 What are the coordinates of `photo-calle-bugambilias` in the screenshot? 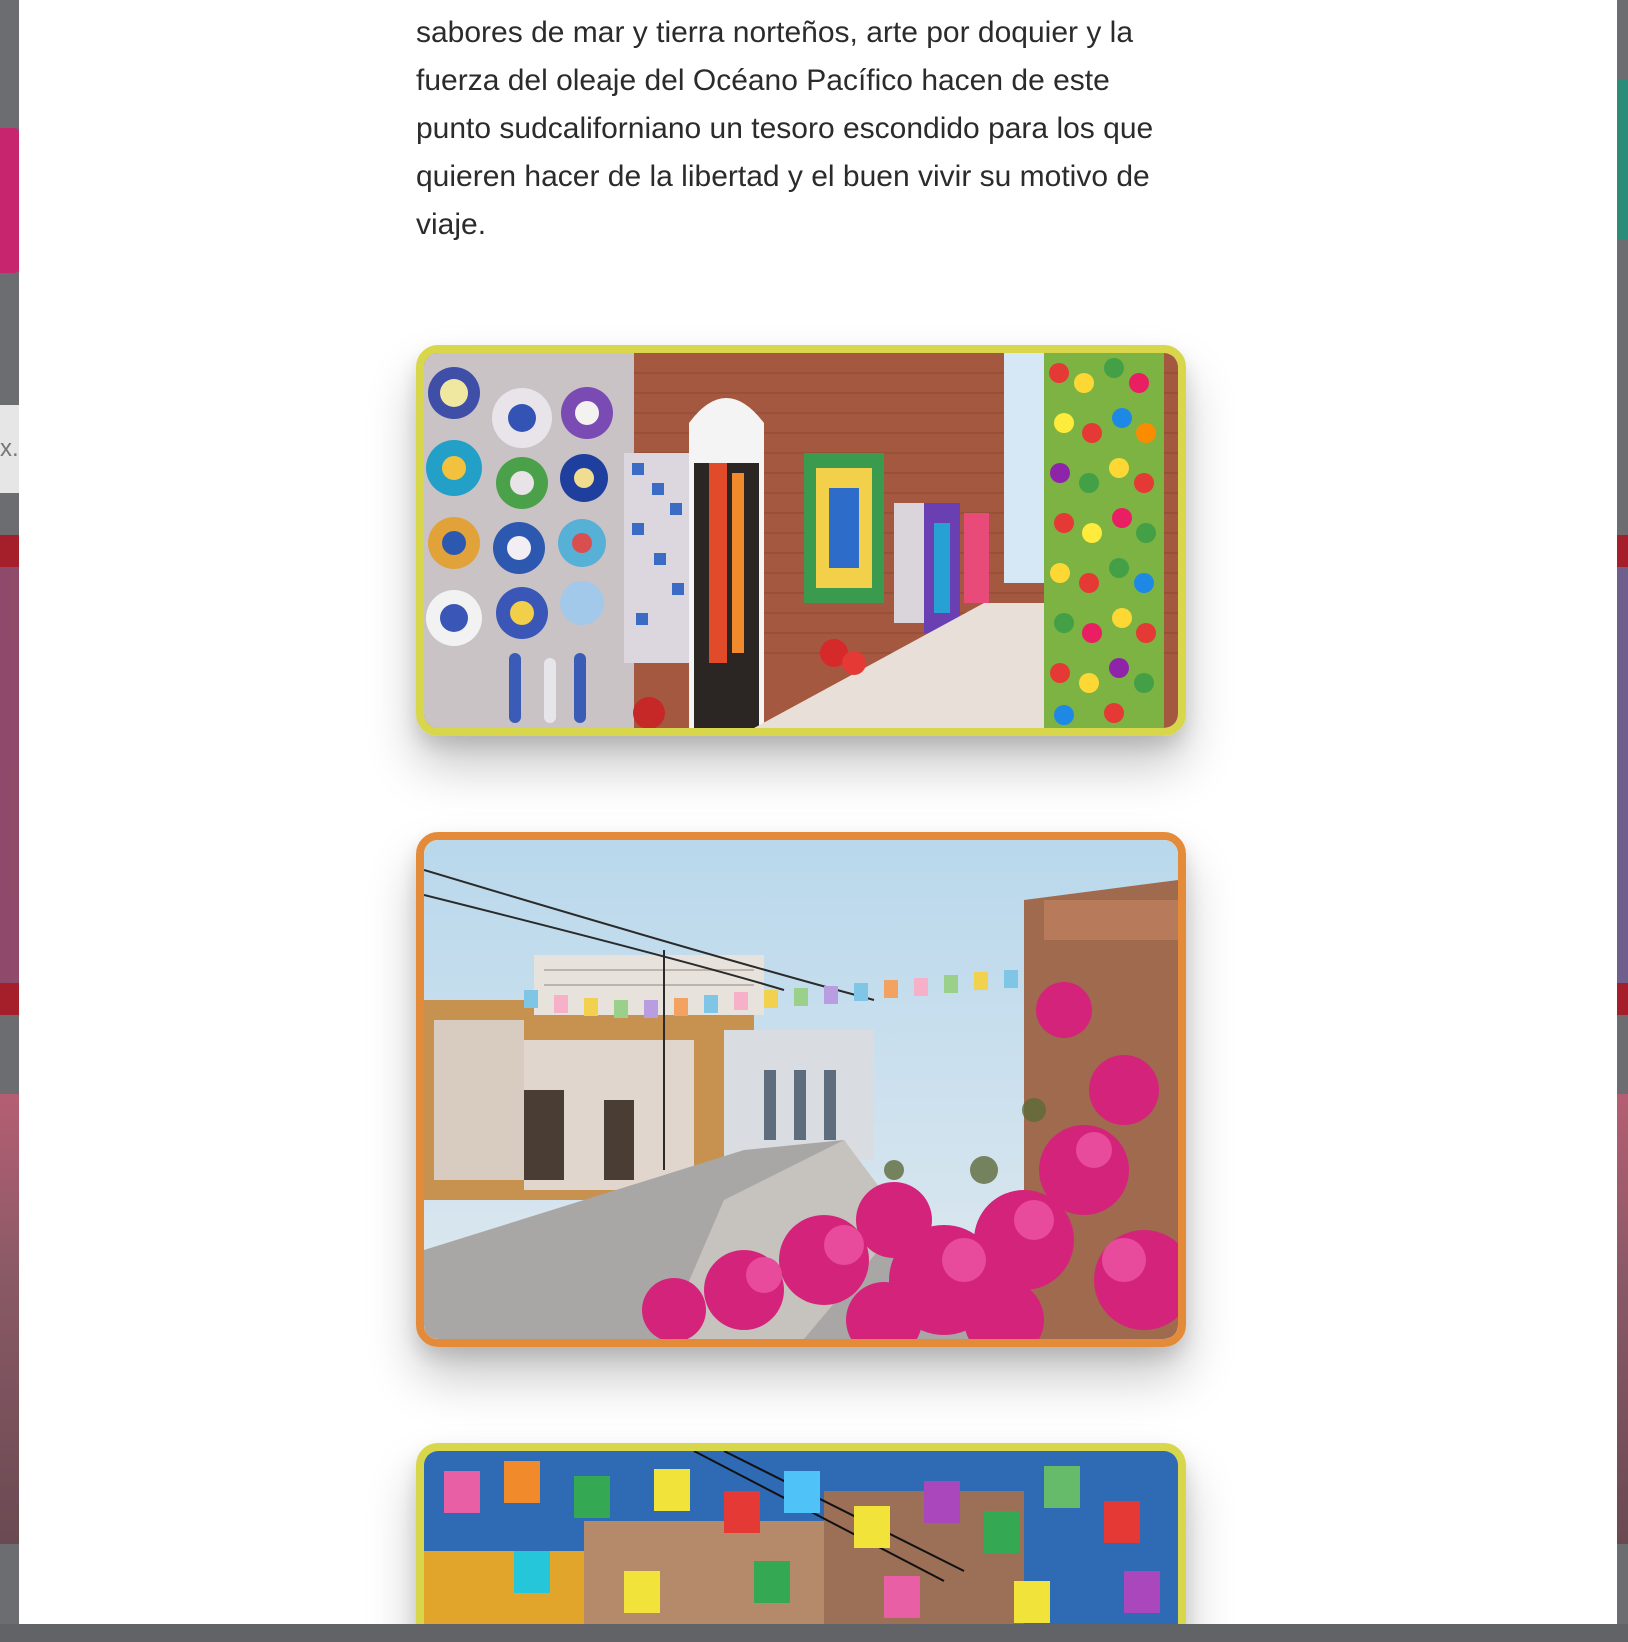 It's located at (801, 1089).